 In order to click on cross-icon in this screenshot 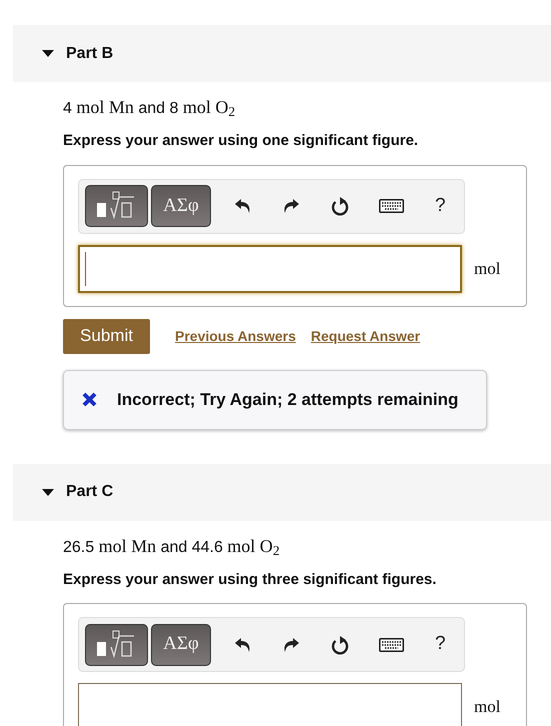, I will do `click(89, 399)`.